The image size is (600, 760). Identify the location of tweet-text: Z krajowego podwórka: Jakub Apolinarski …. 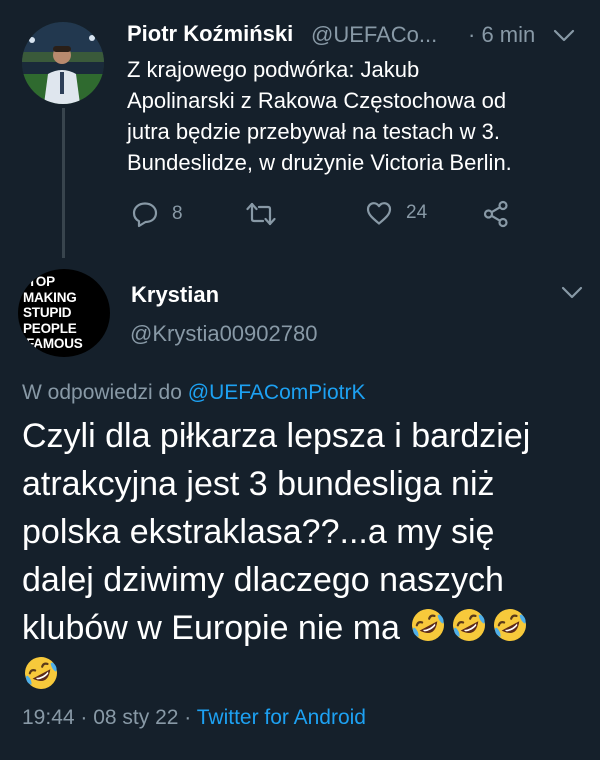
(352, 116).